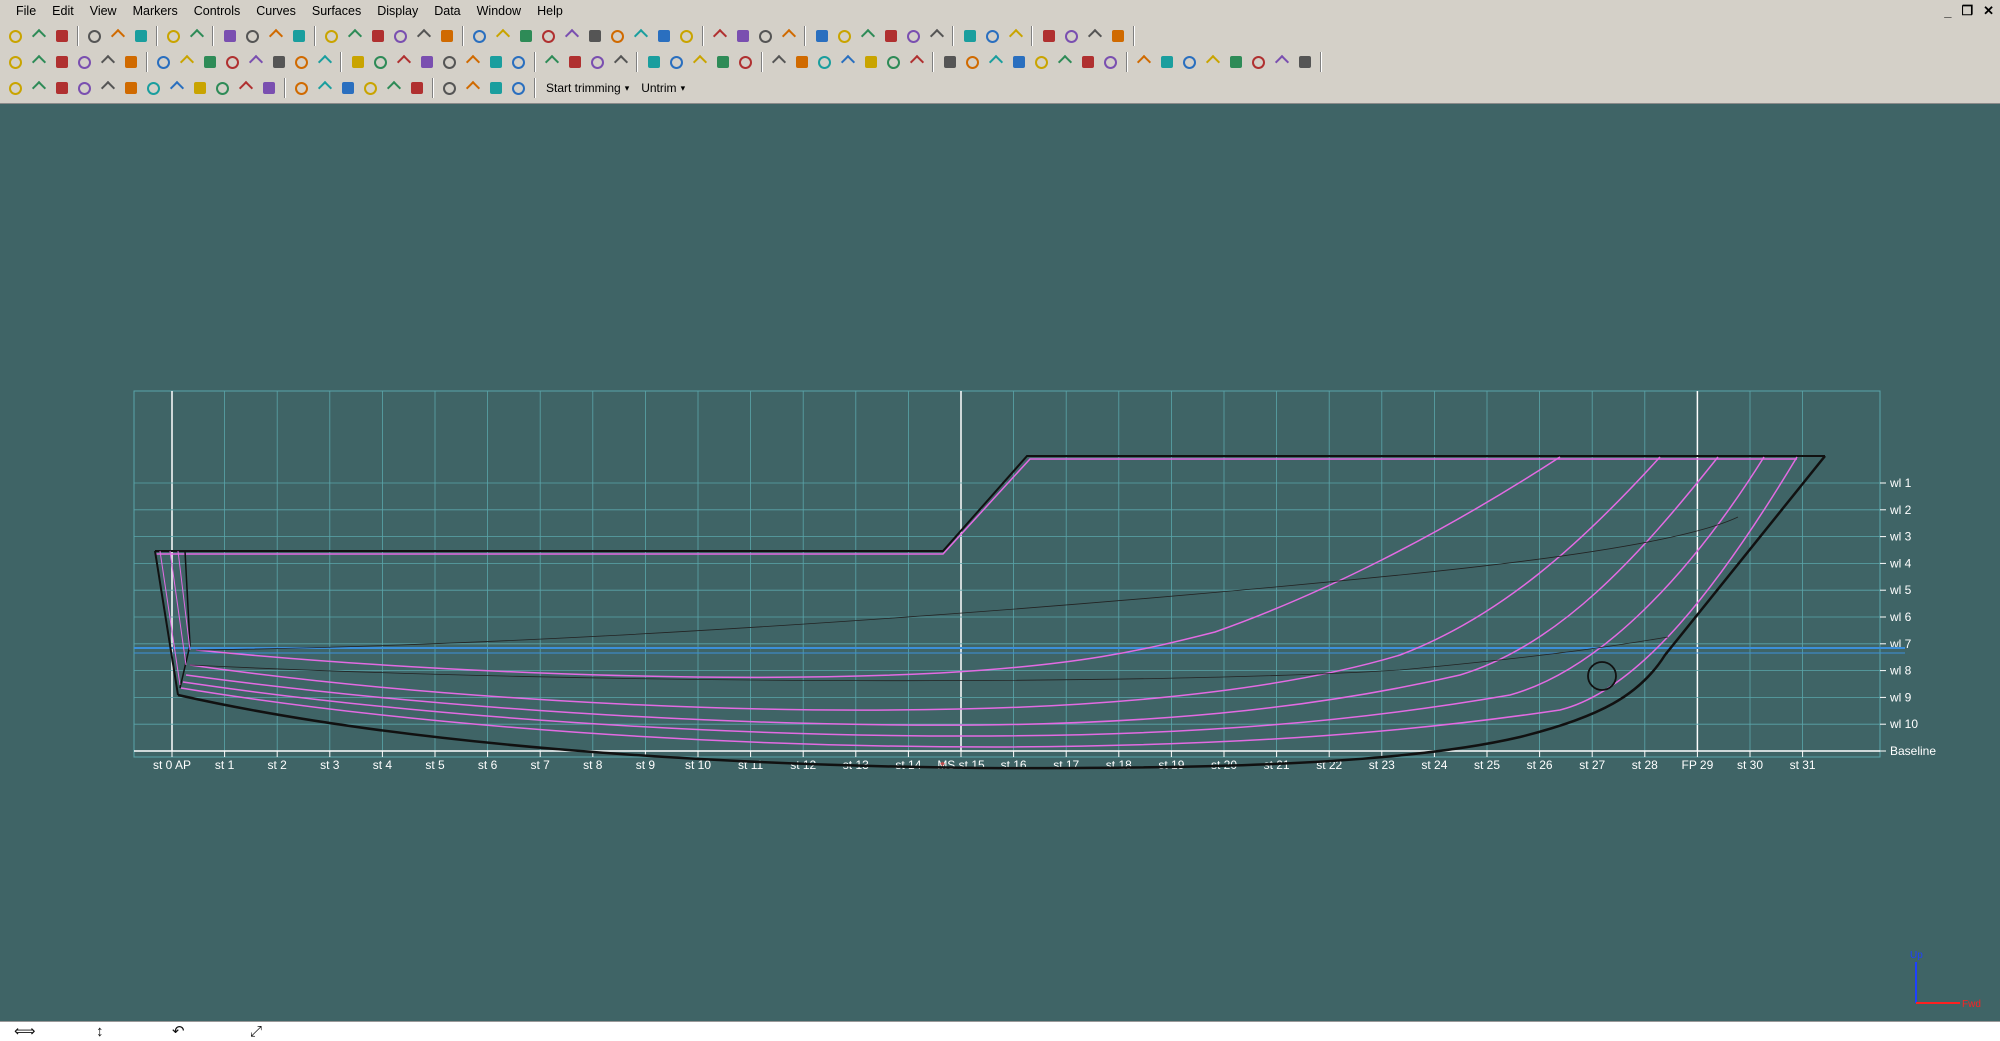 The height and width of the screenshot is (1041, 2000). I want to click on toolbar-1-button-8-icon, so click(230, 36).